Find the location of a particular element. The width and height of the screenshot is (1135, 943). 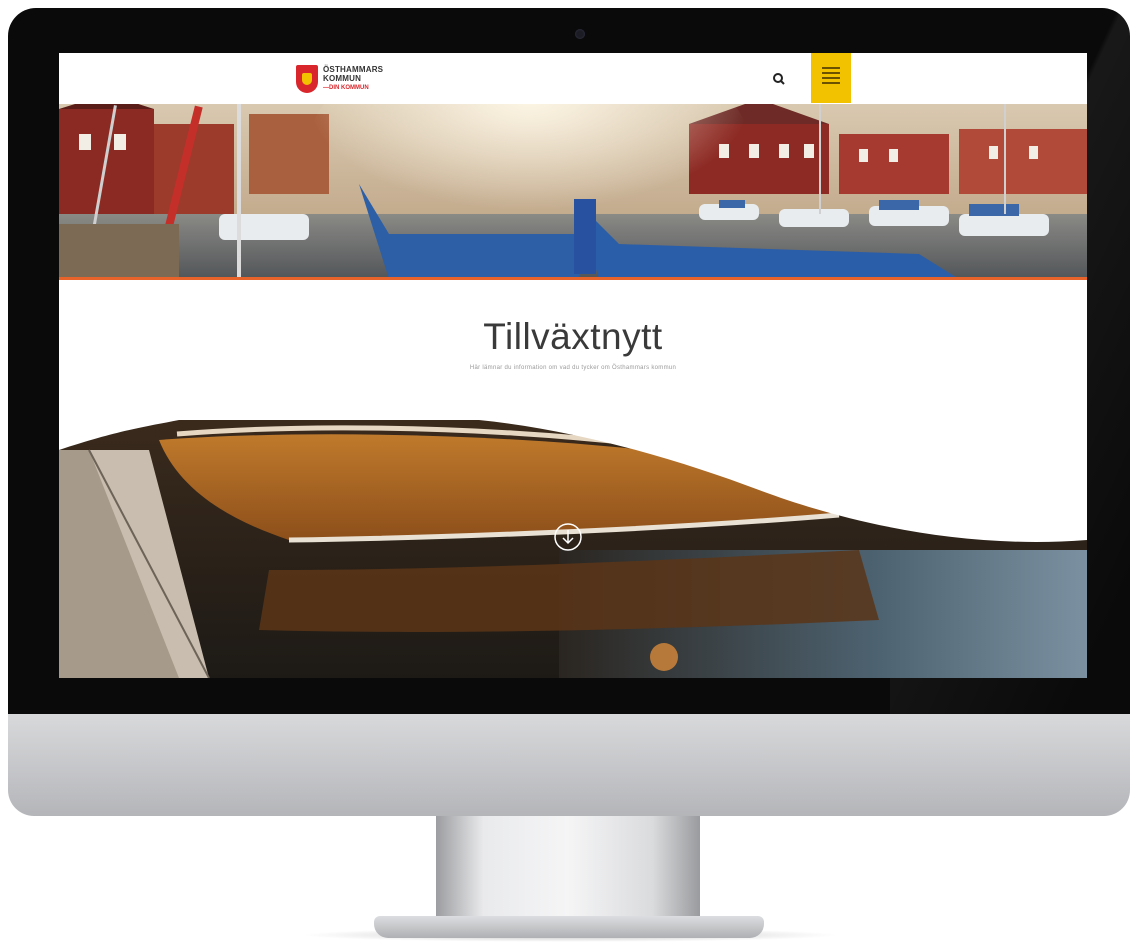

monitor-stand-foot is located at coordinates (569, 927).